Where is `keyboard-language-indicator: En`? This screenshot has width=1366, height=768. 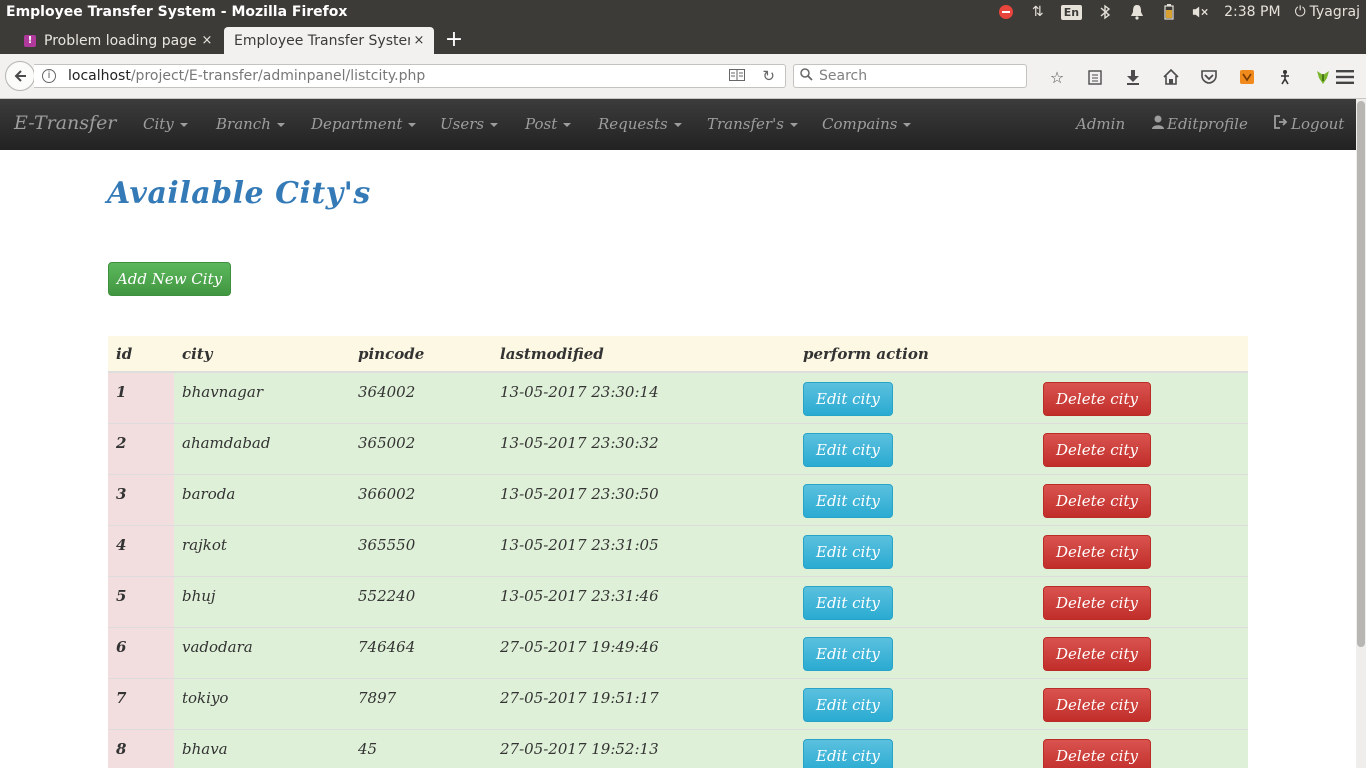 keyboard-language-indicator: En is located at coordinates (1071, 12).